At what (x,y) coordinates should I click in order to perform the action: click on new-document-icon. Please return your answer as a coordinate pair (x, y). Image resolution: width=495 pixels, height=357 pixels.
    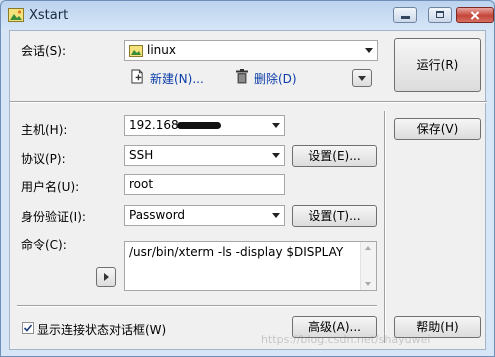
    Looking at the image, I should click on (137, 76).